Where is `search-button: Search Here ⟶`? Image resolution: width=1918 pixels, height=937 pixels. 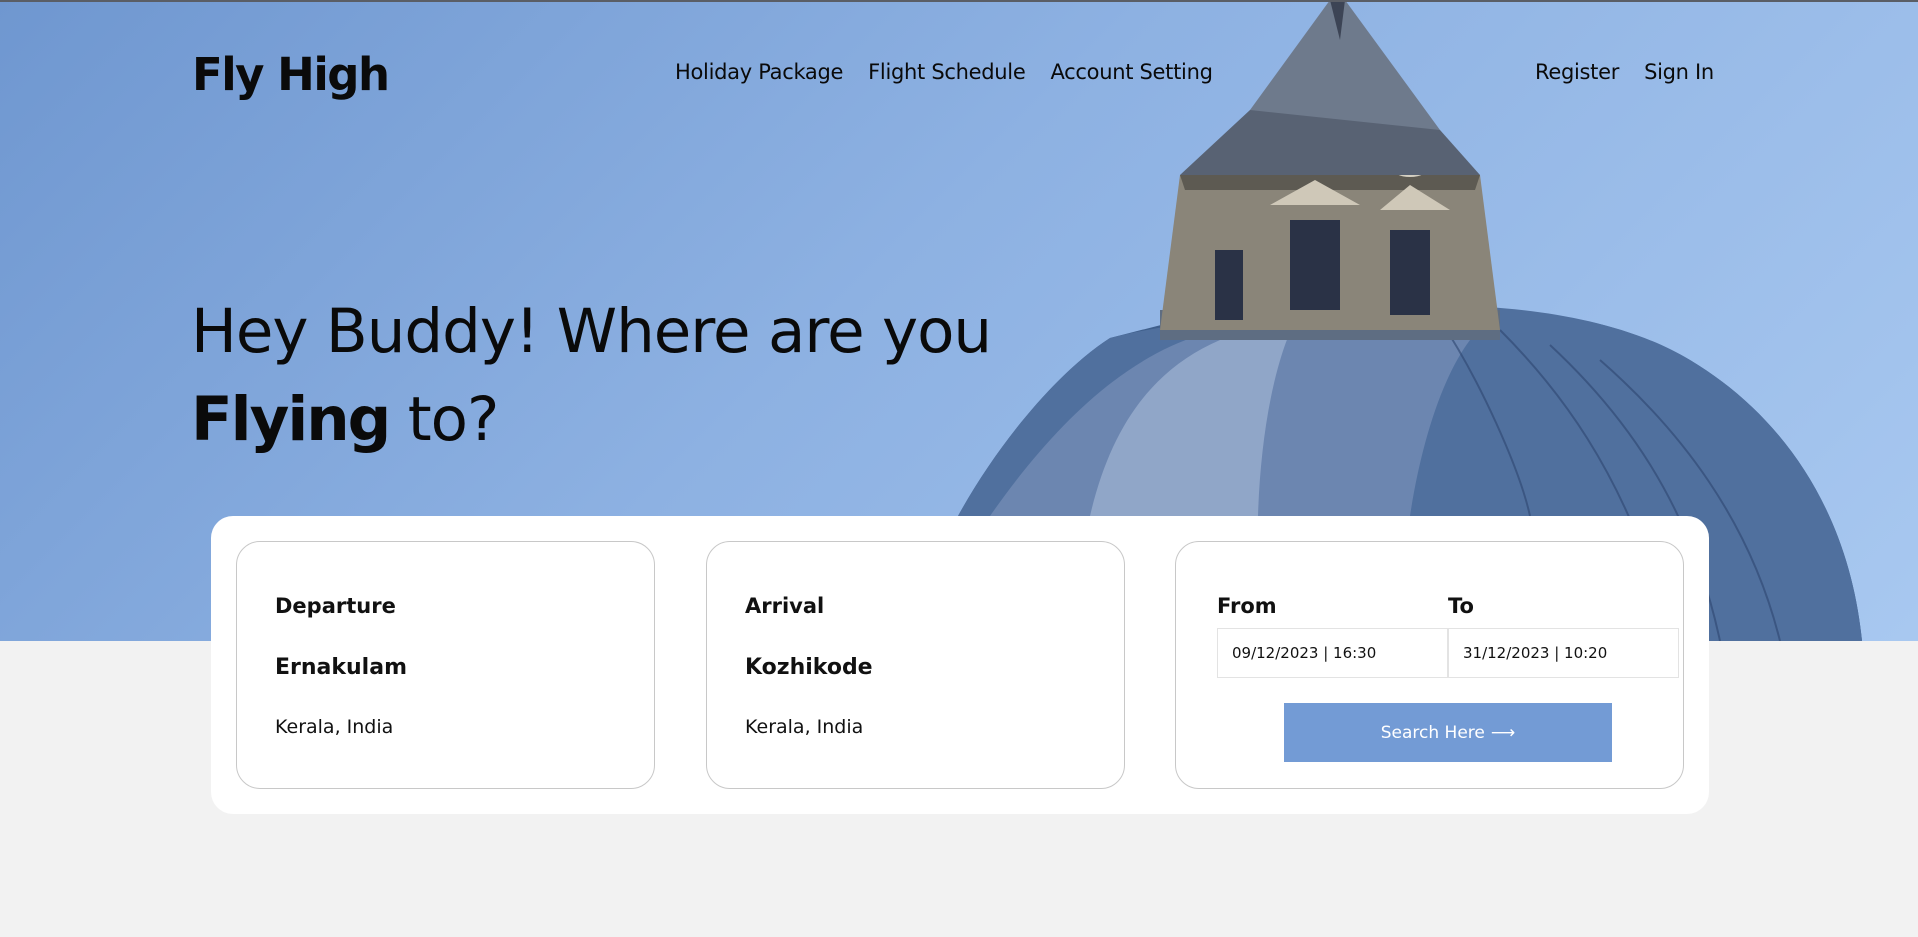
search-button: Search Here ⟶ is located at coordinates (1448, 732).